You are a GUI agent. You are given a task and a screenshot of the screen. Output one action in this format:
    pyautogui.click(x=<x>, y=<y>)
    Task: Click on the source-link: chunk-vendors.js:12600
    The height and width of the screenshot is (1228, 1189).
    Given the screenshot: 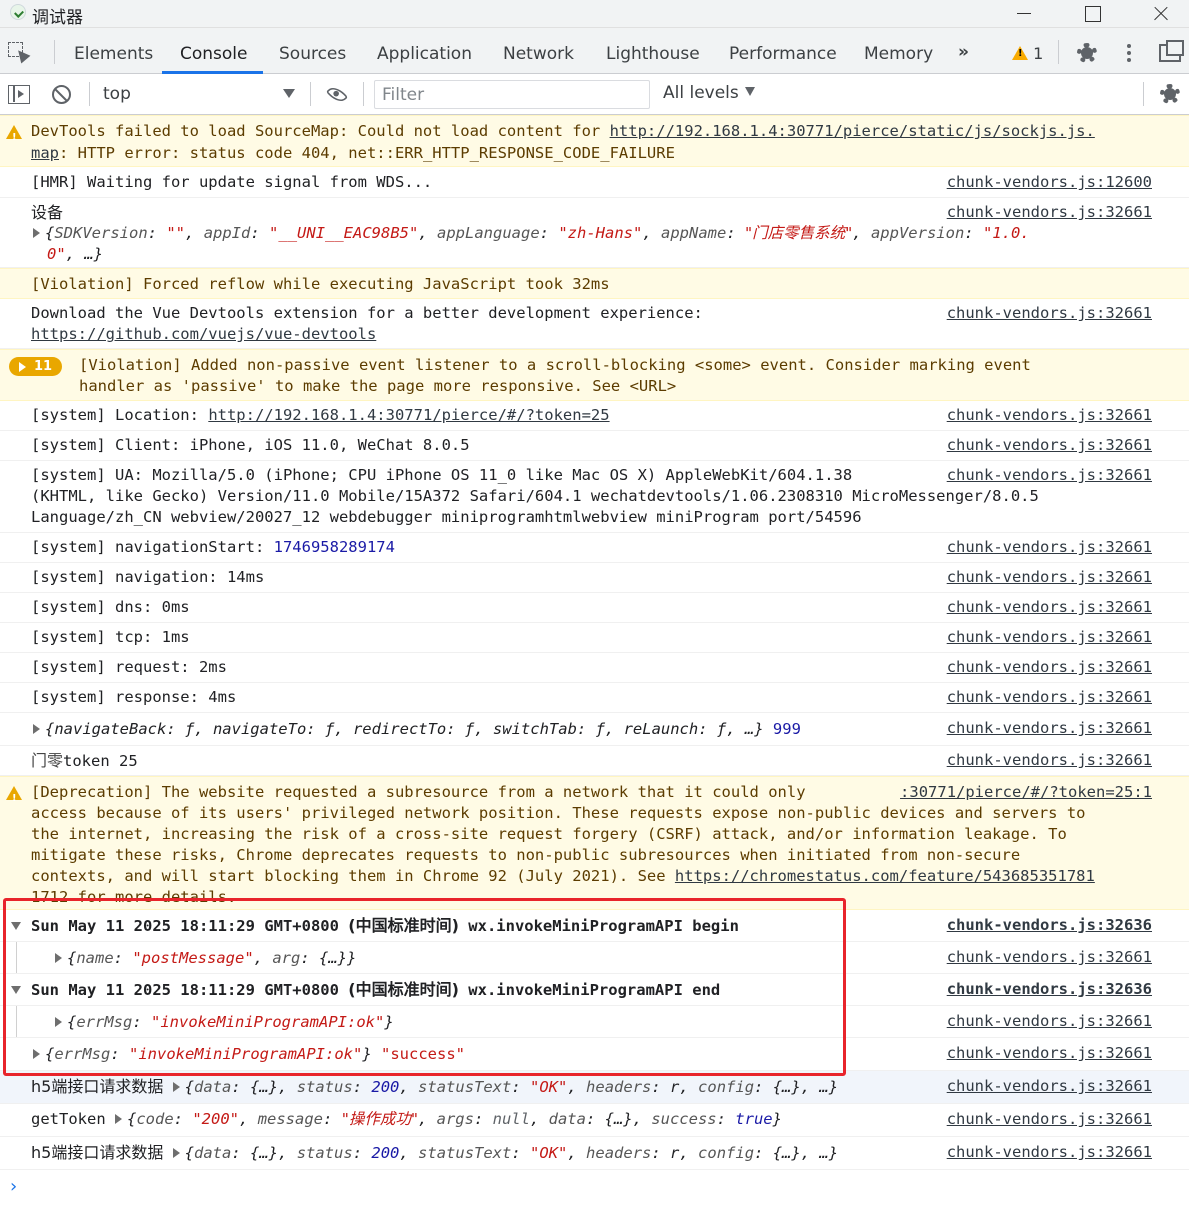 What is the action you would take?
    pyautogui.click(x=1049, y=182)
    